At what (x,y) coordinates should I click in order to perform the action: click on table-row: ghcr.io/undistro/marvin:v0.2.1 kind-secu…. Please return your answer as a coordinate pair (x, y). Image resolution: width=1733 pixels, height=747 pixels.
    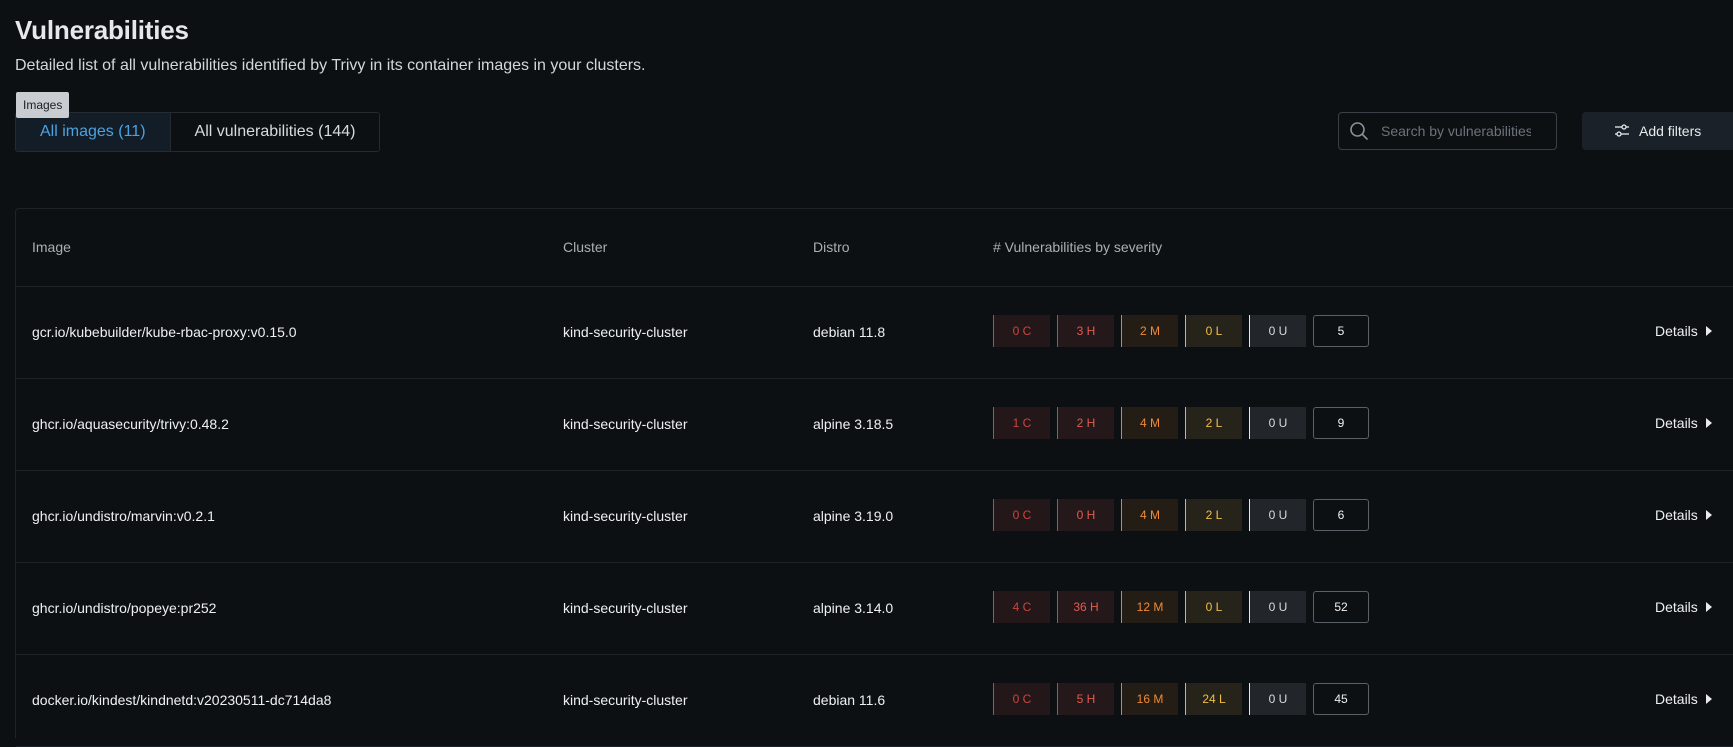
    Looking at the image, I should click on (874, 517).